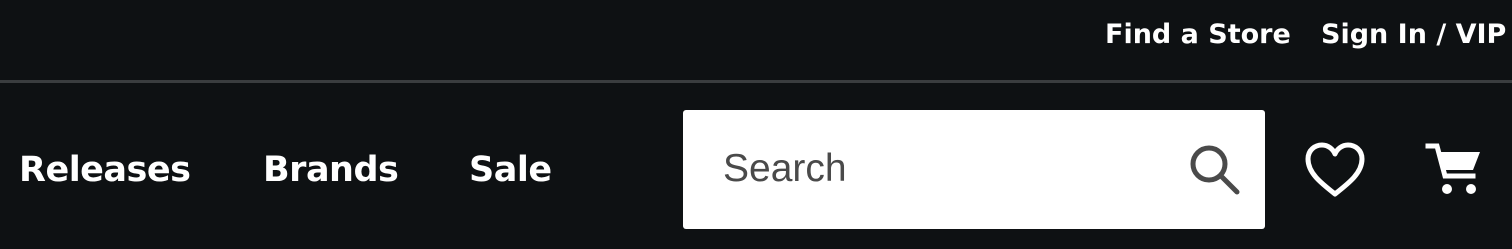 The image size is (1512, 249). What do you see at coordinates (105, 170) in the screenshot?
I see `nav-item-releases: Releases` at bounding box center [105, 170].